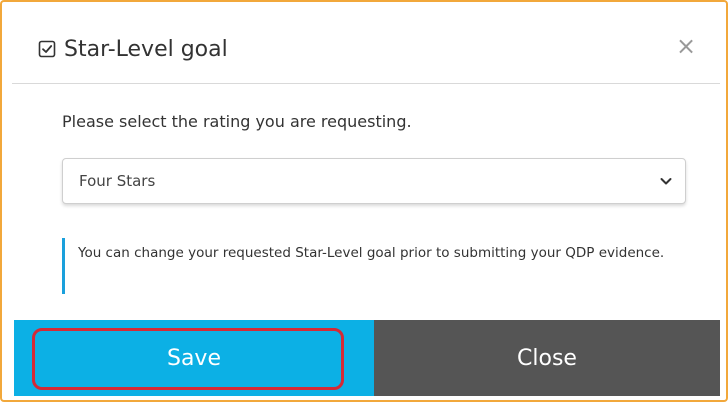 Image resolution: width=728 pixels, height=402 pixels. Describe the element at coordinates (547, 358) in the screenshot. I see `close-button: Close` at that location.